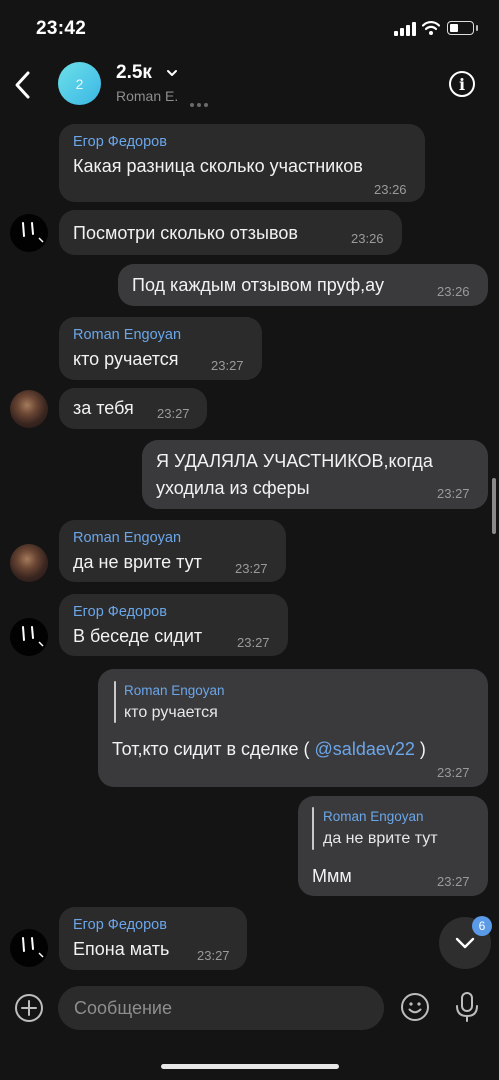 This screenshot has width=499, height=1080. I want to click on message-text: Тот,кто сидит в сделке ( @saldaev22 ), so click(269, 749).